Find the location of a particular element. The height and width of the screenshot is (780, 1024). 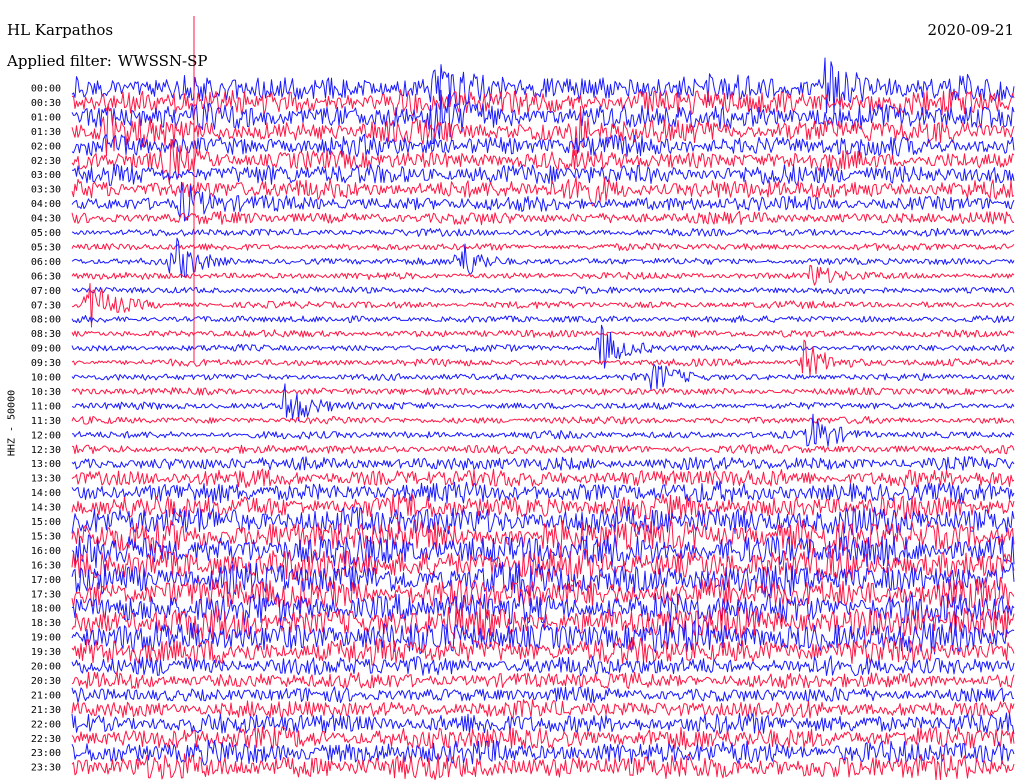

time-label: 04:00 is located at coordinates (46, 204).